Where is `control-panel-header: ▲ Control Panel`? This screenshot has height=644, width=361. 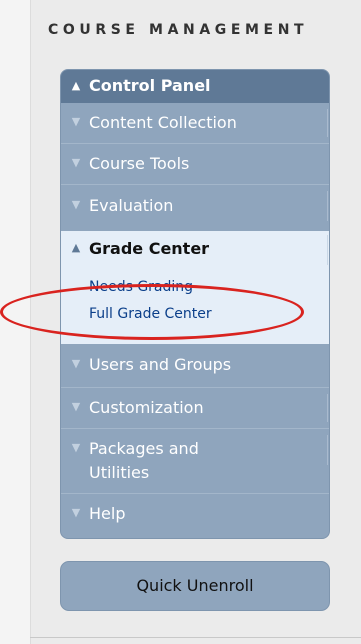
control-panel-header: ▲ Control Panel is located at coordinates (195, 86).